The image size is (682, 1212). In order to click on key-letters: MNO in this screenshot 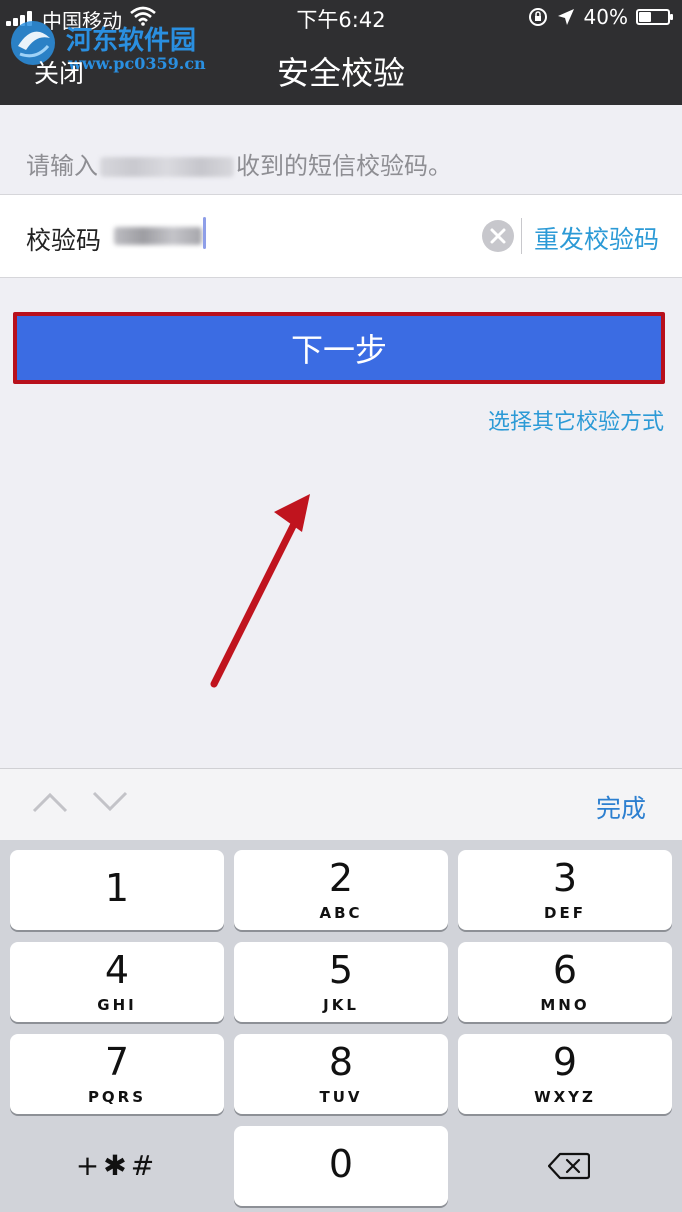, I will do `click(565, 1005)`.